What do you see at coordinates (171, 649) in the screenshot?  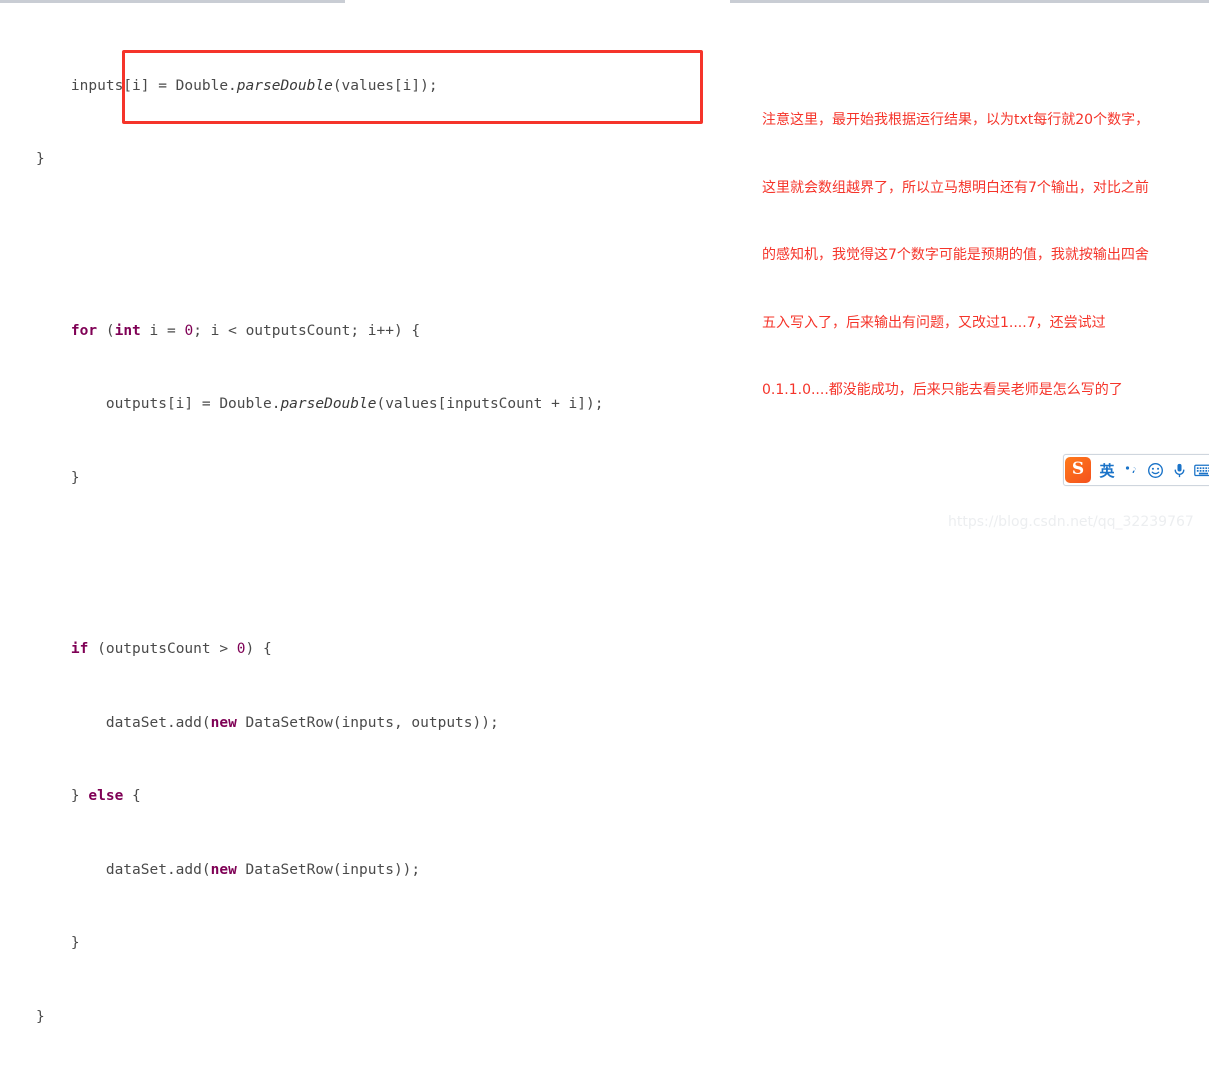 I see `code-line: if (outputsCount > 0) {` at bounding box center [171, 649].